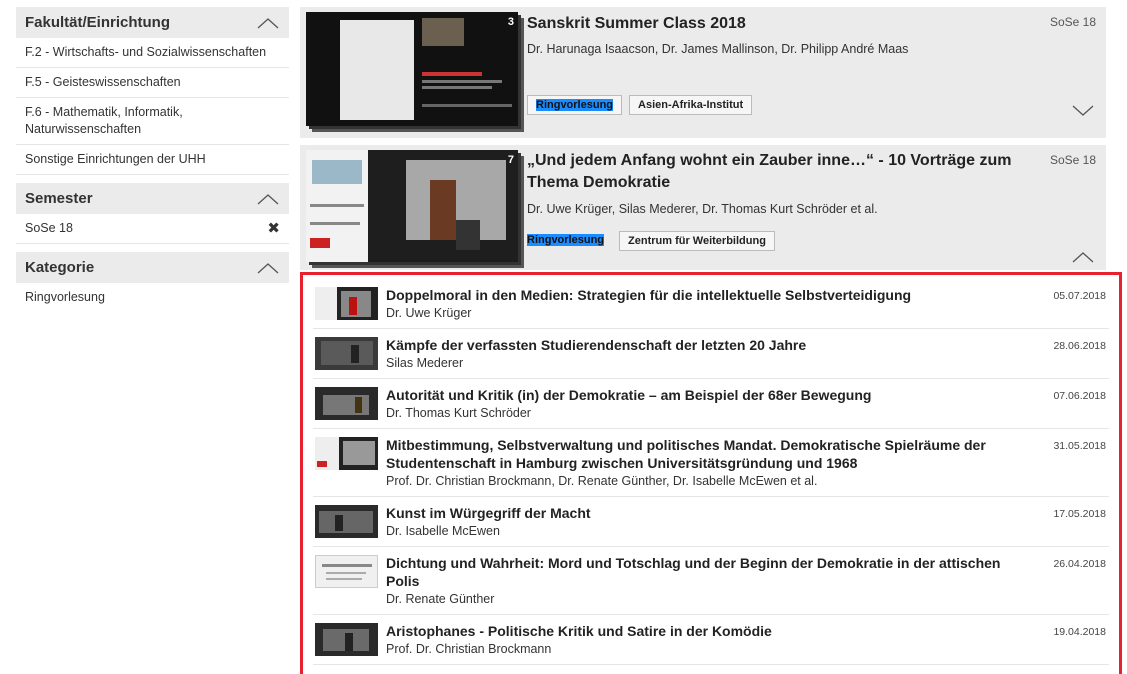 The height and width of the screenshot is (674, 1127). What do you see at coordinates (1079, 564) in the screenshot?
I see `episode-date: 26.04.2018` at bounding box center [1079, 564].